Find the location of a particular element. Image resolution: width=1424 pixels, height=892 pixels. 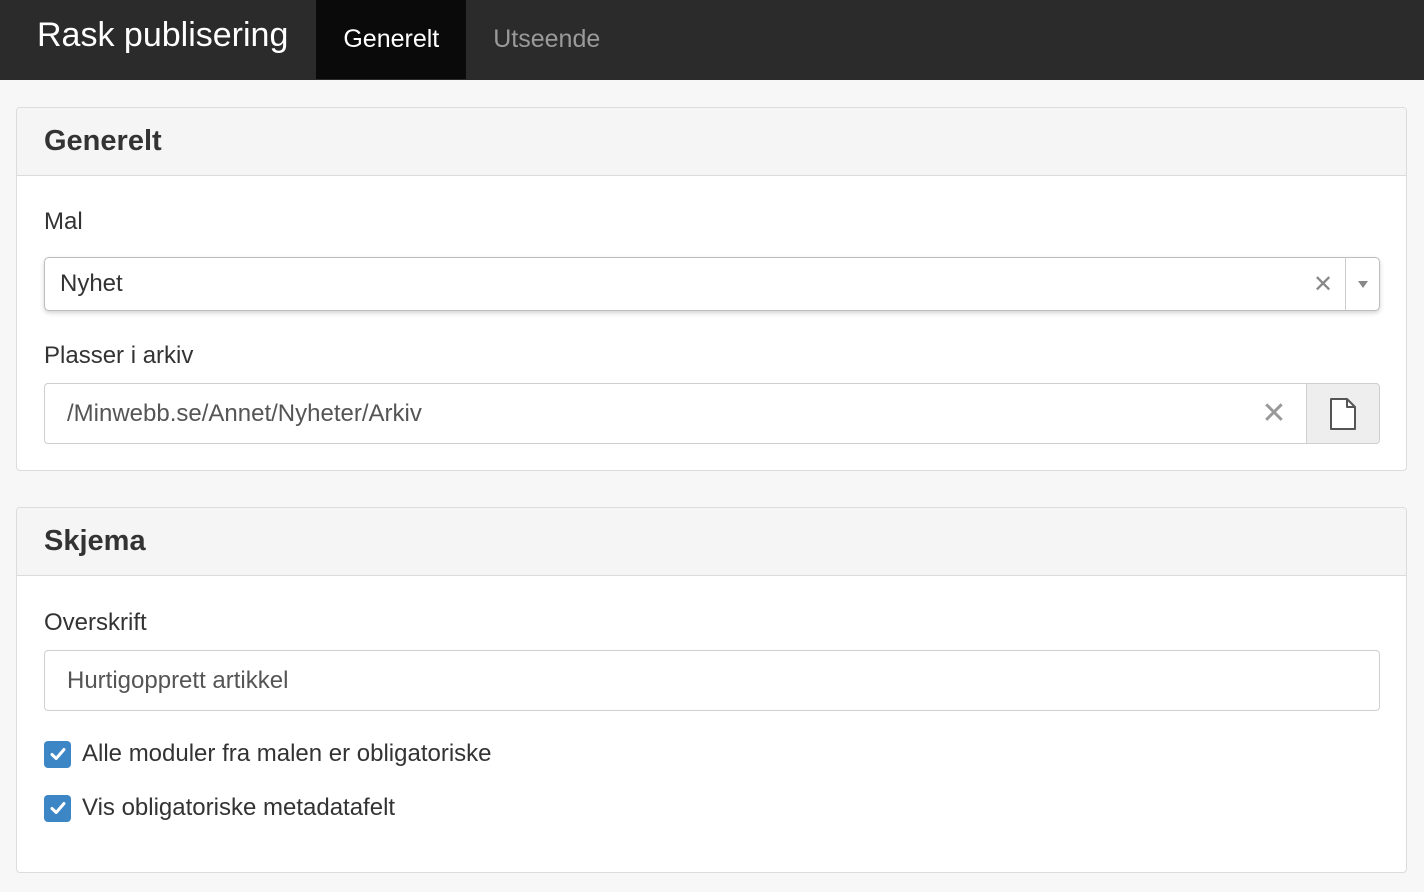

checkbox-row-metadata: Vis obligatoriske metadatafelt is located at coordinates (219, 808).